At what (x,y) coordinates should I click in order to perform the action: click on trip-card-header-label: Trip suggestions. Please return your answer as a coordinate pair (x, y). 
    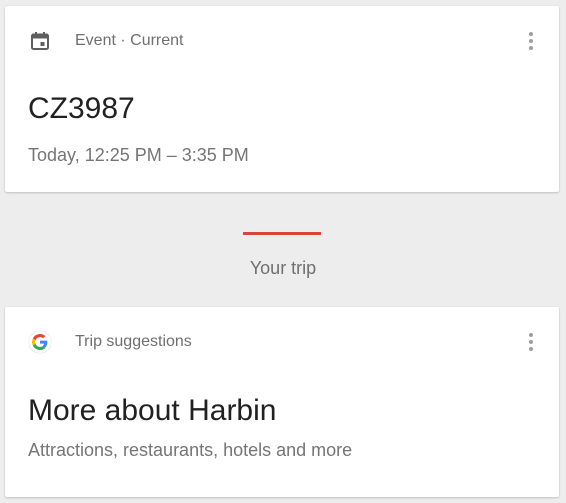
    Looking at the image, I should click on (133, 341).